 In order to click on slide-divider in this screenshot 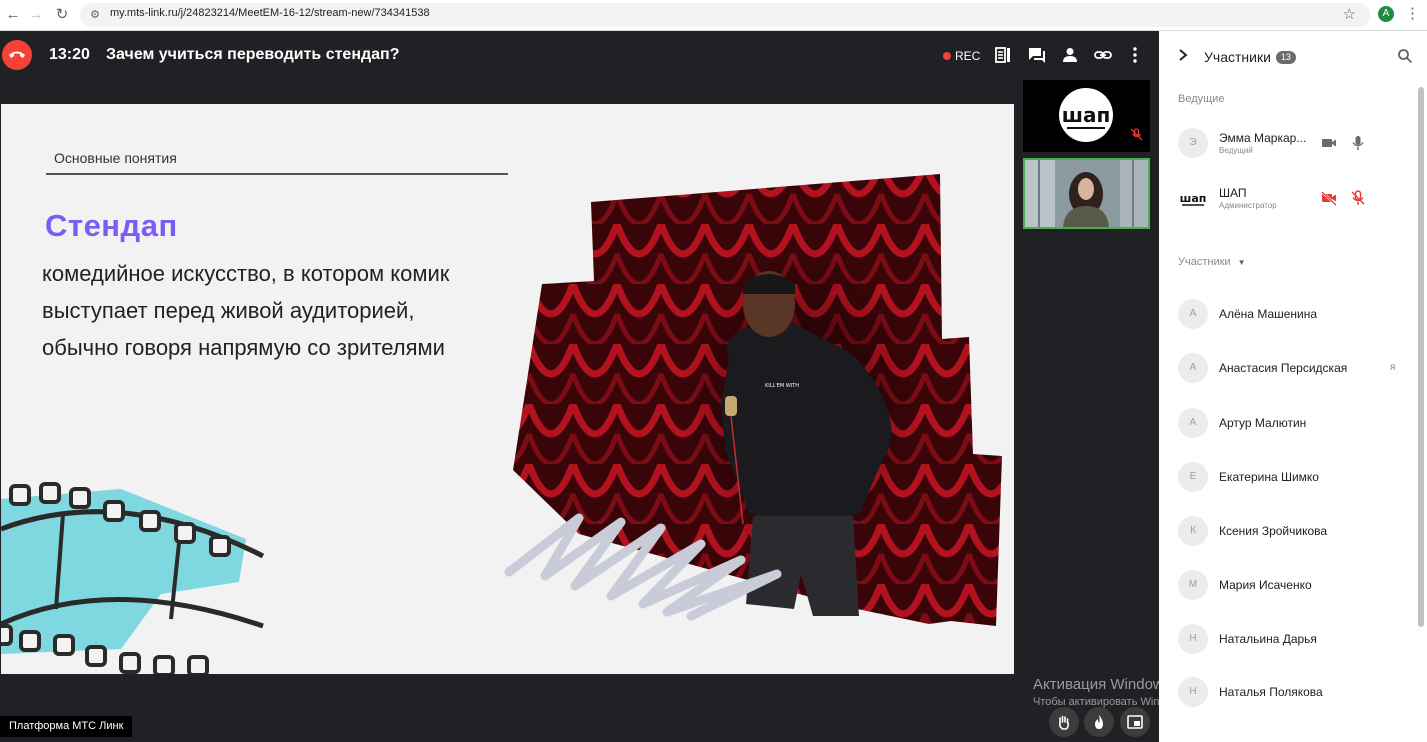, I will do `click(277, 174)`.